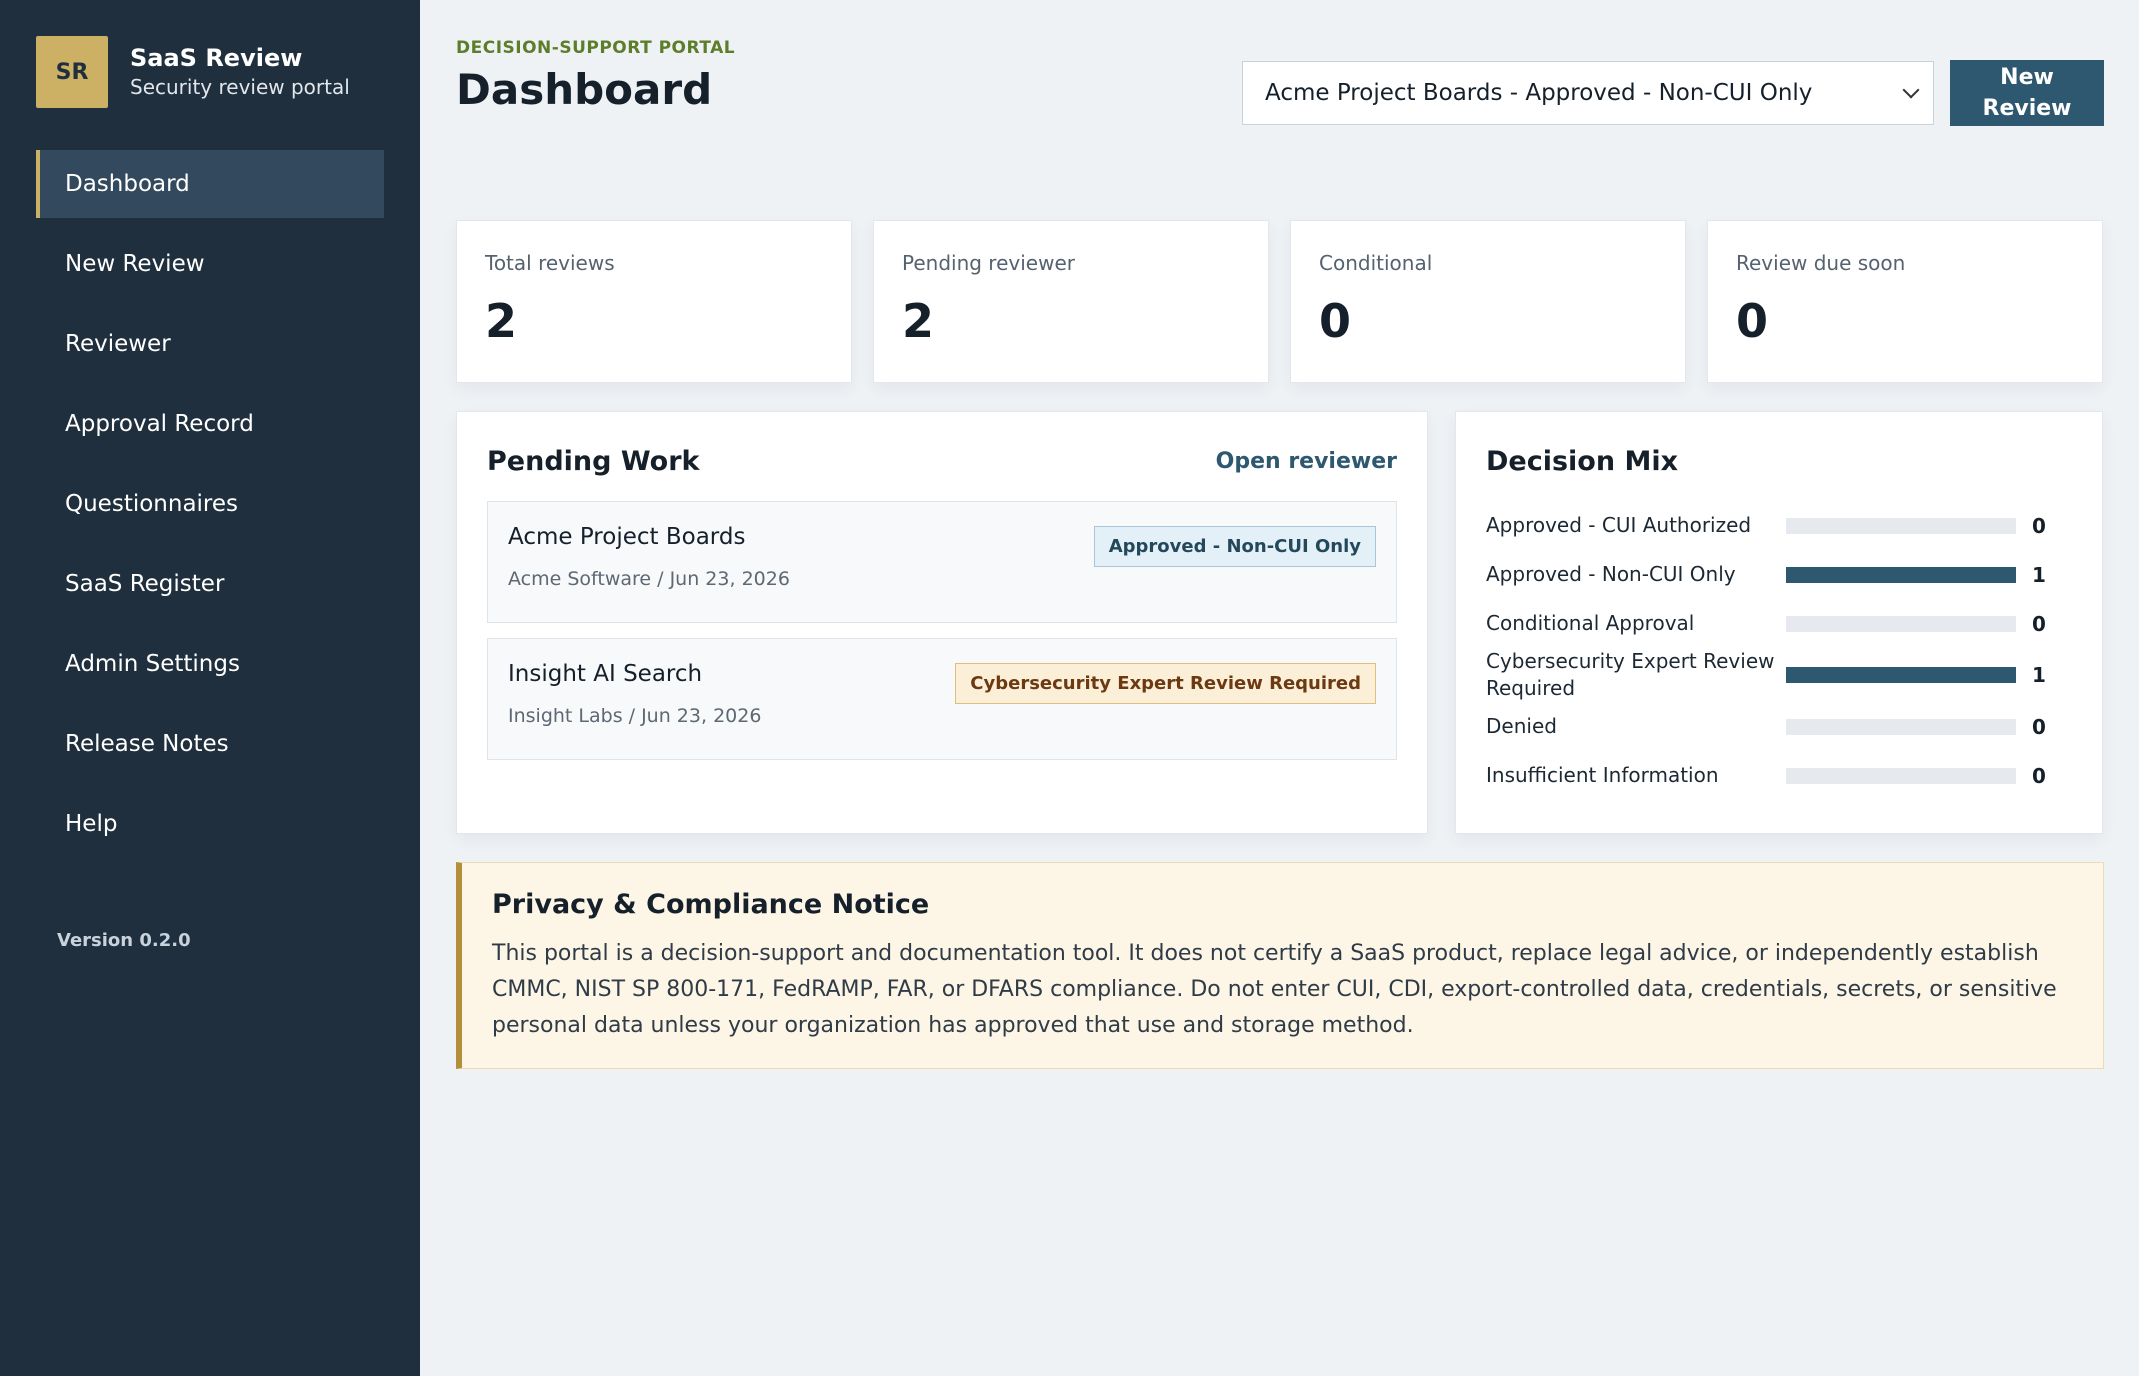 The width and height of the screenshot is (2139, 1376). I want to click on status-badge: Cybersecurity Expert Review Required, so click(1165, 683).